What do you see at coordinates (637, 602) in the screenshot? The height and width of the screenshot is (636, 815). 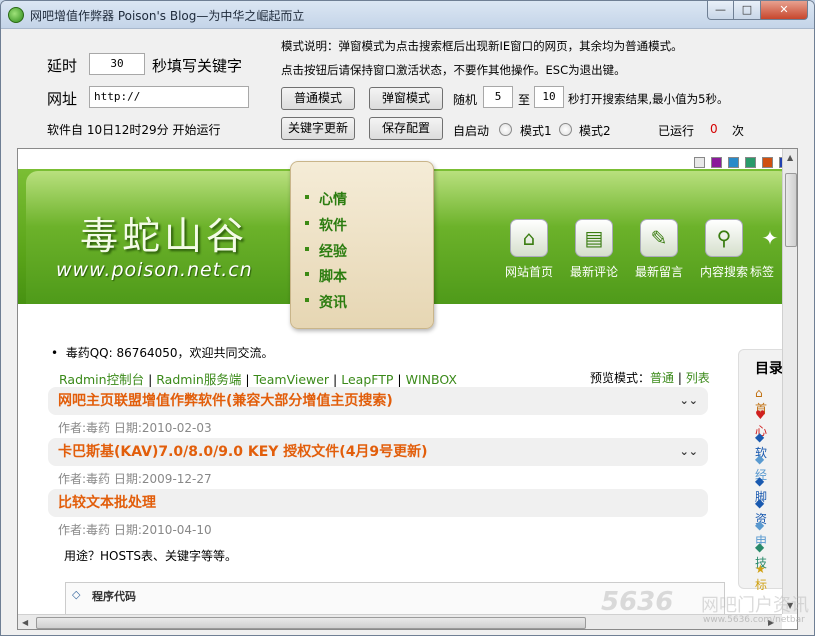 I see `watermark-logo: 5636` at bounding box center [637, 602].